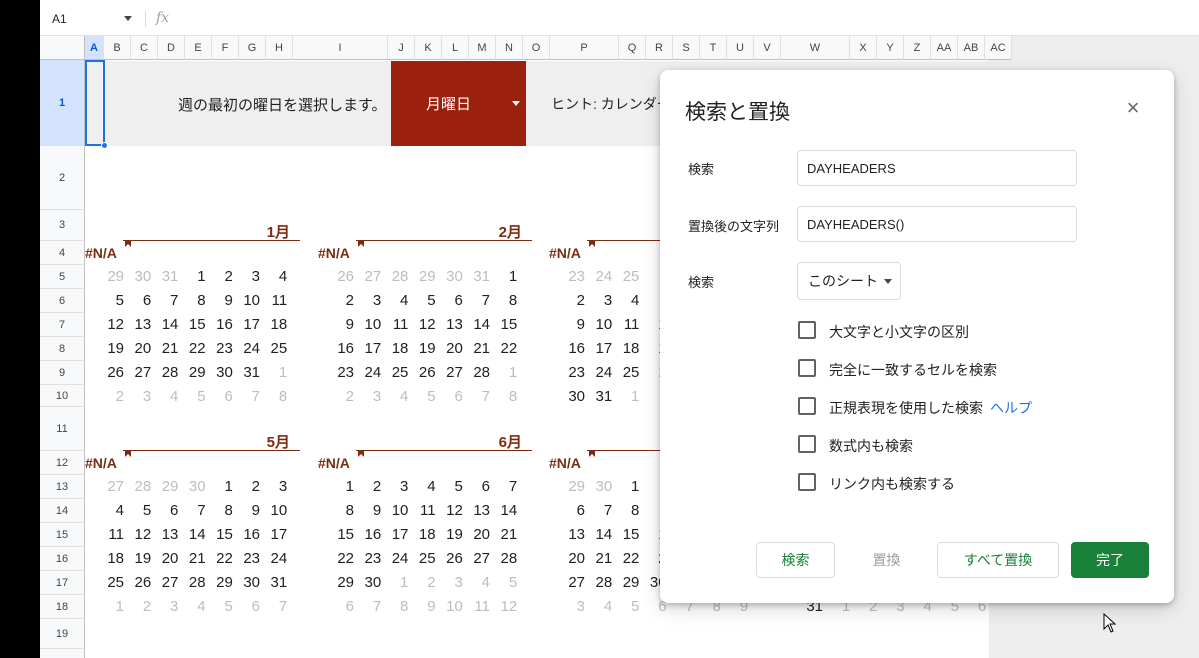  Describe the element at coordinates (62, 103) in the screenshot. I see `row-header-1: 1` at that location.